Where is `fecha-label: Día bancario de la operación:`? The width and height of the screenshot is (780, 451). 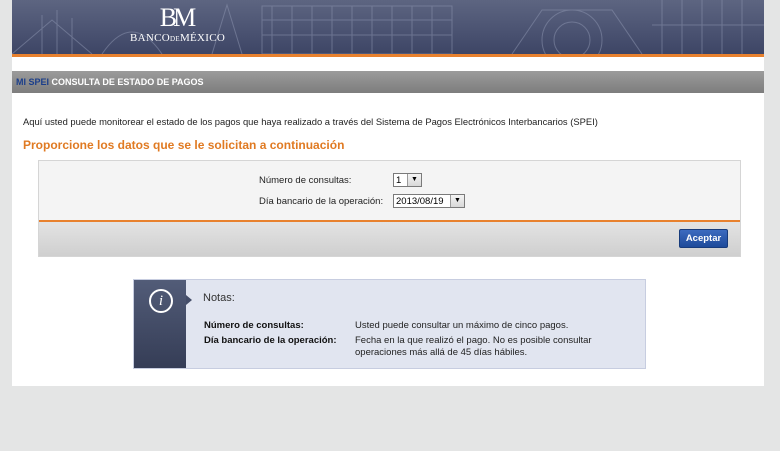 fecha-label: Día bancario de la operación: is located at coordinates (321, 201).